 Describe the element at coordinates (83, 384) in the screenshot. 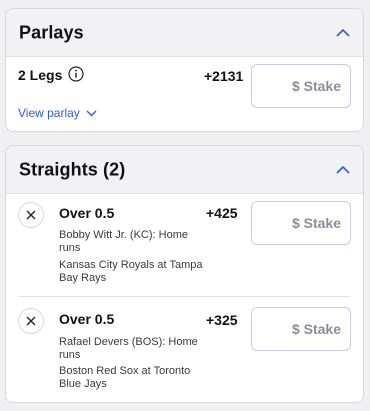

I see `bet-game-line: Blue Jays` at that location.